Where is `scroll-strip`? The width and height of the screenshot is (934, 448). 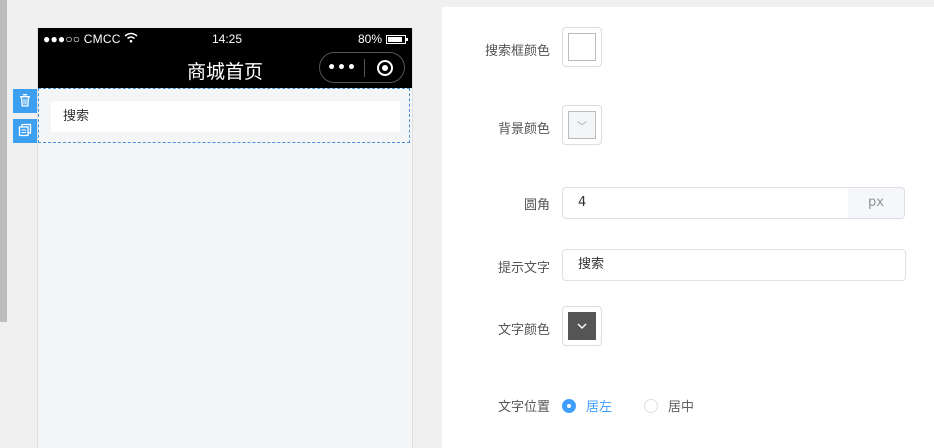 scroll-strip is located at coordinates (3, 161).